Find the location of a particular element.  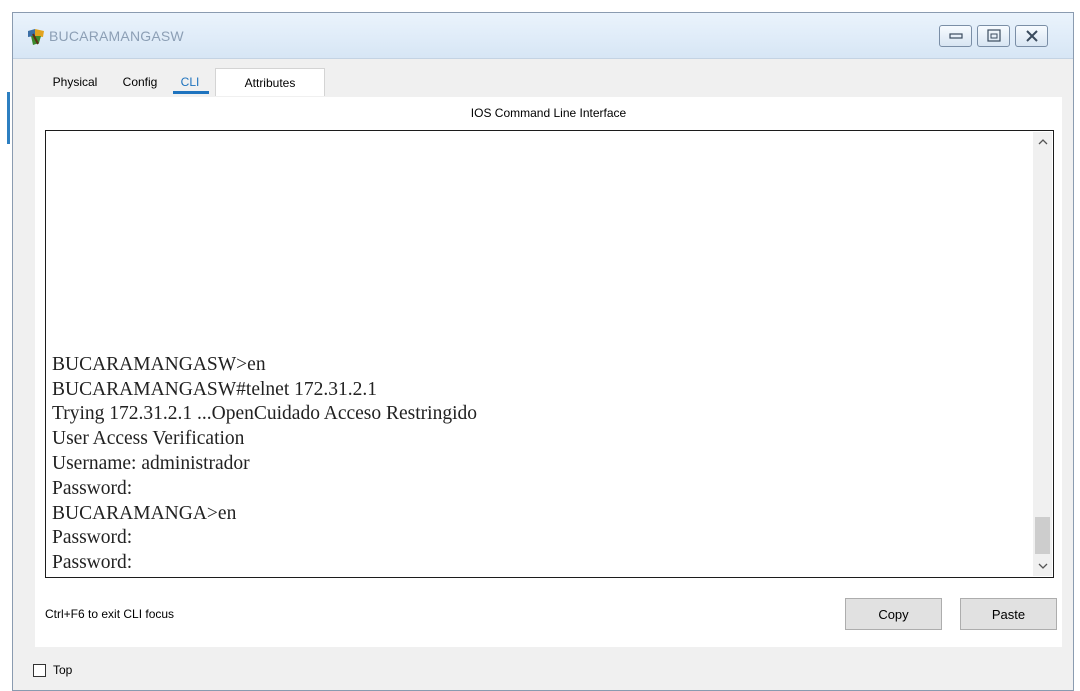

background-accent-bar is located at coordinates (8, 118).